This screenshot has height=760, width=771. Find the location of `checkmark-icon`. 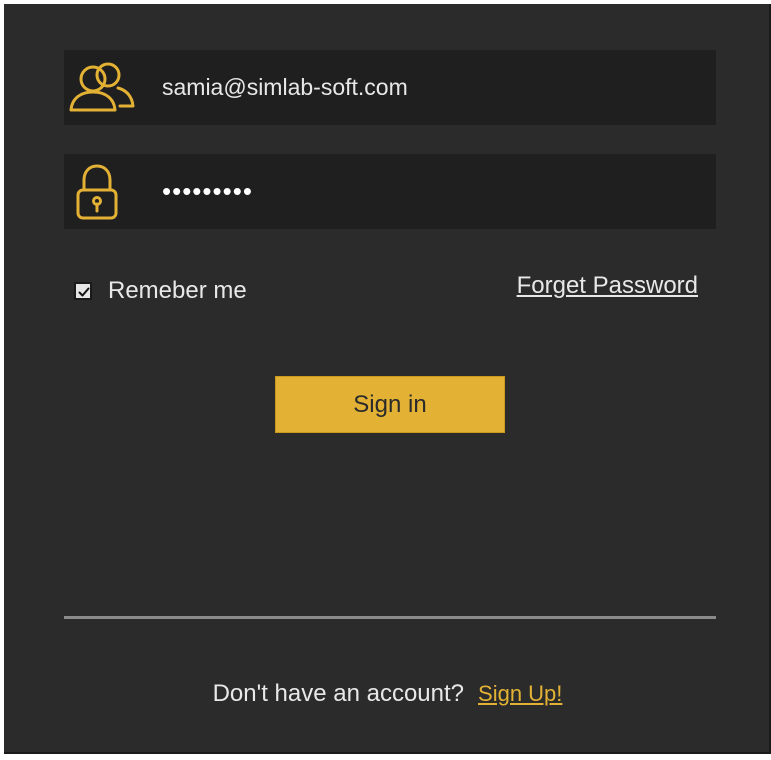

checkmark-icon is located at coordinates (84, 292).